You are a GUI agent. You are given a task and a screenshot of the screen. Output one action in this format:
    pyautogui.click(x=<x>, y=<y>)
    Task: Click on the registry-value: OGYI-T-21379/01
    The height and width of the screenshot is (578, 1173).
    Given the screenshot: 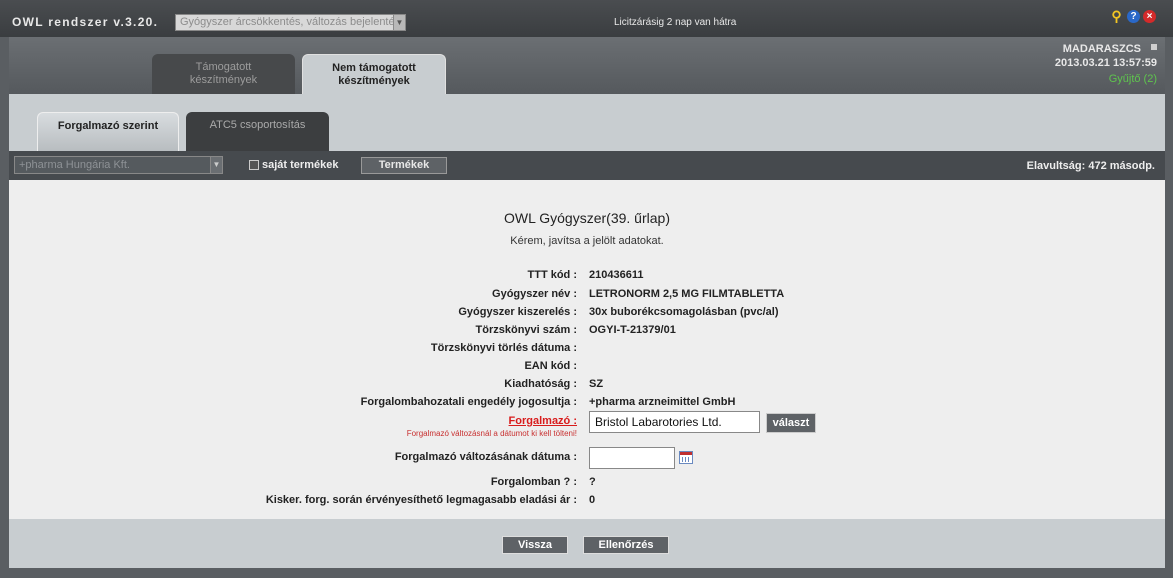 What is the action you would take?
    pyautogui.click(x=632, y=330)
    